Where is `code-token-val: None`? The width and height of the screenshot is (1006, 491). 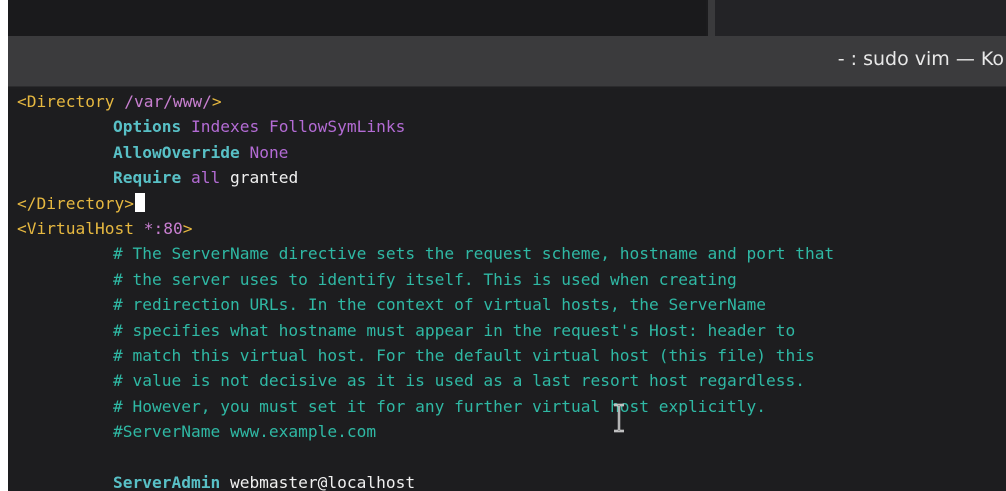 code-token-val: None is located at coordinates (264, 152).